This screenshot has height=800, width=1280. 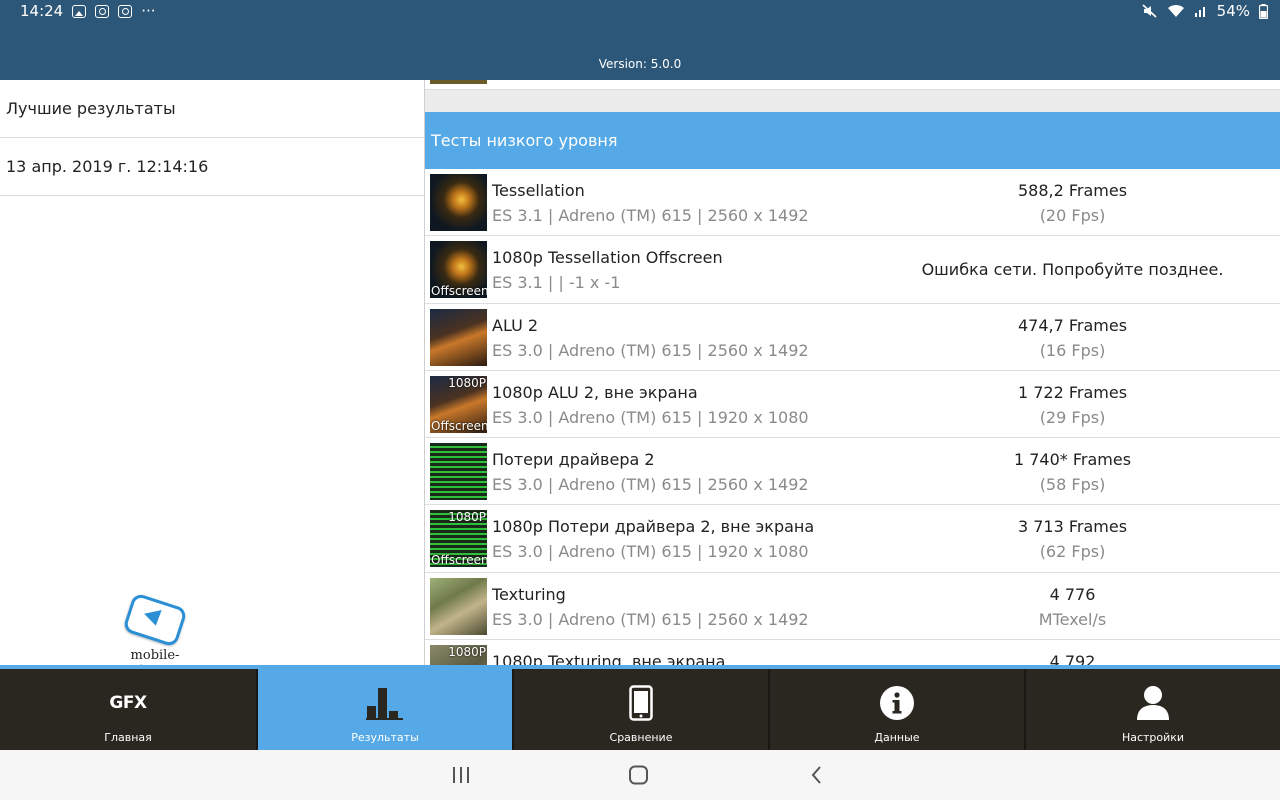 What do you see at coordinates (128, 737) in the screenshot?
I see `tab-label: Главная` at bounding box center [128, 737].